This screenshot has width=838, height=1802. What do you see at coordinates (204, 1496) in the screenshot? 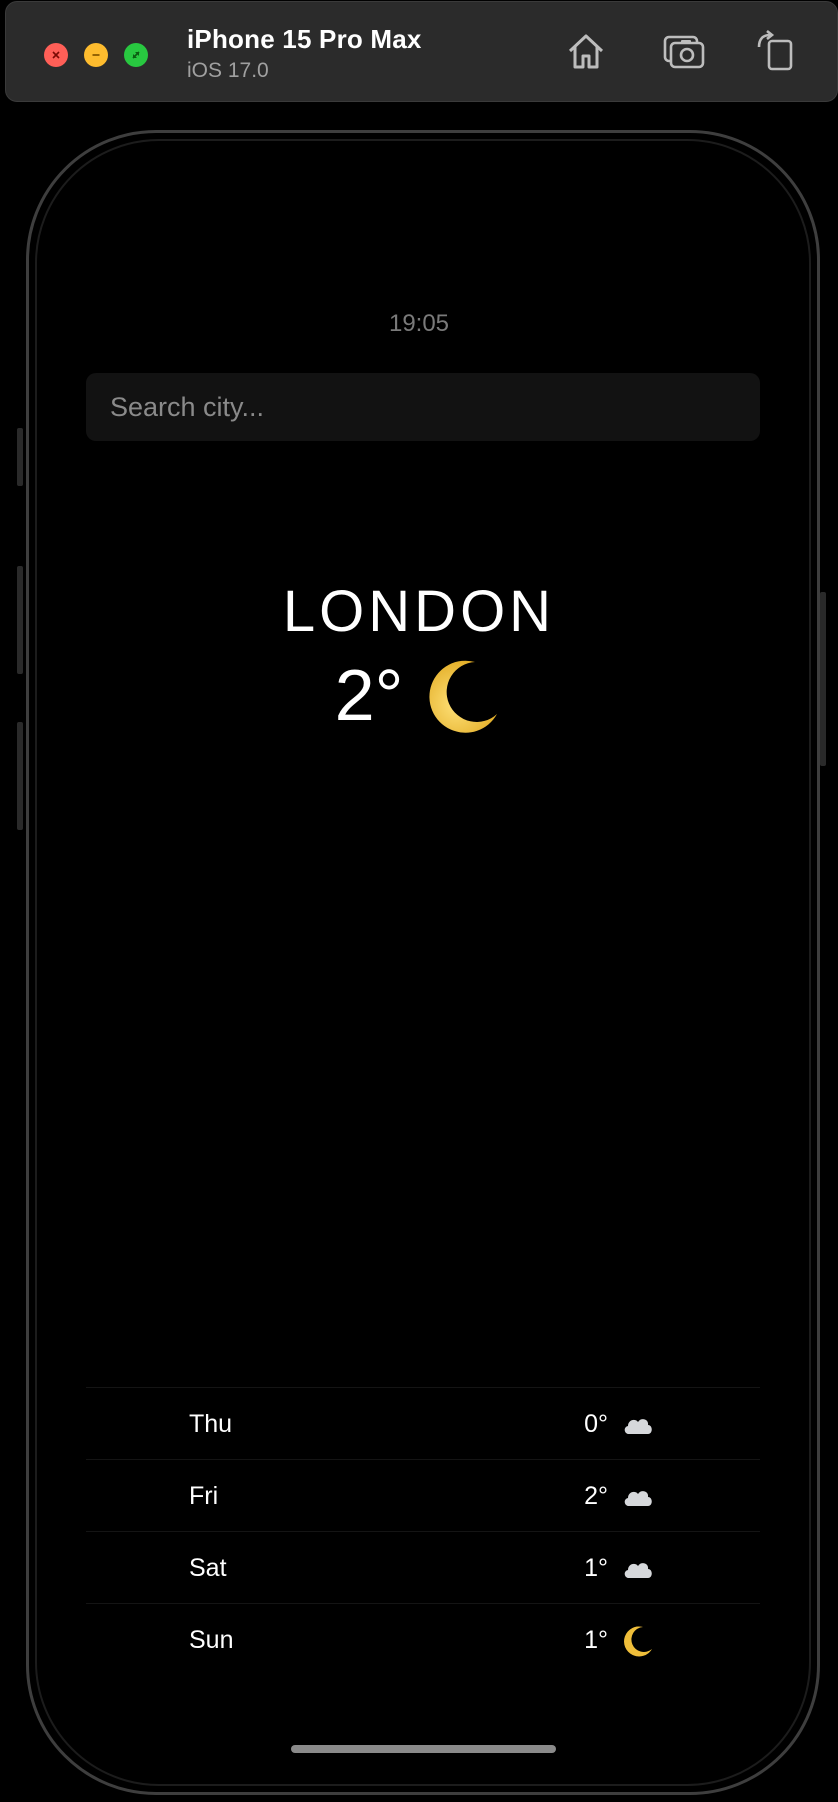
I see `forecast-day: Fri` at bounding box center [204, 1496].